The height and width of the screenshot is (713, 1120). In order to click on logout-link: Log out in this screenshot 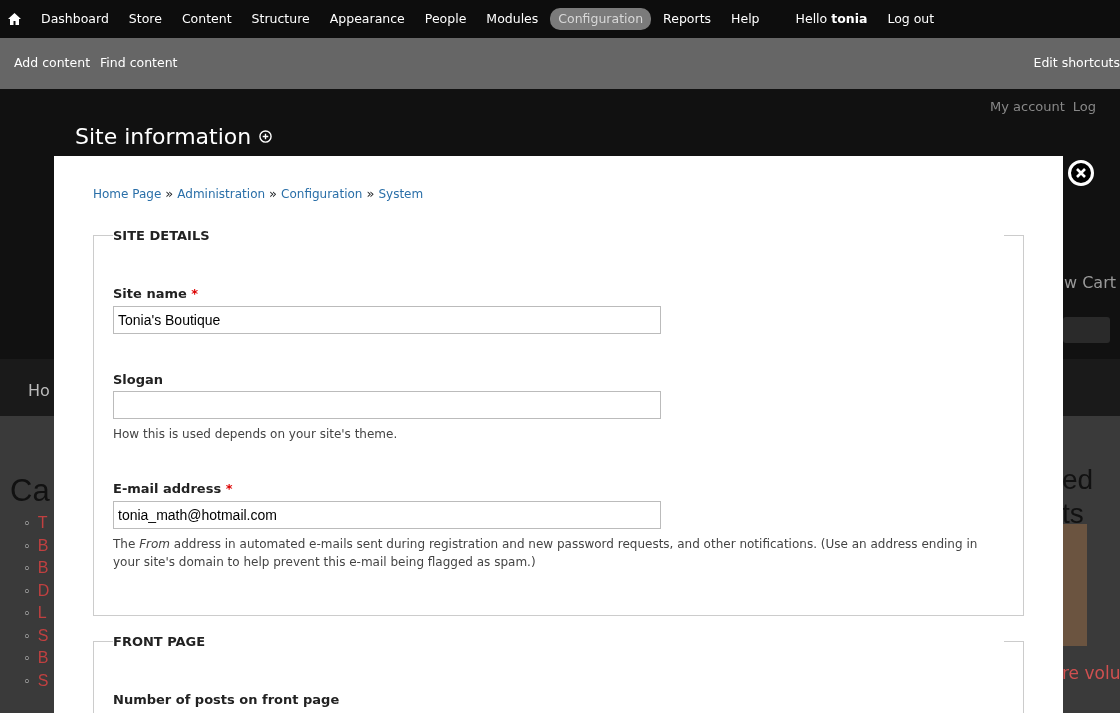, I will do `click(911, 19)`.